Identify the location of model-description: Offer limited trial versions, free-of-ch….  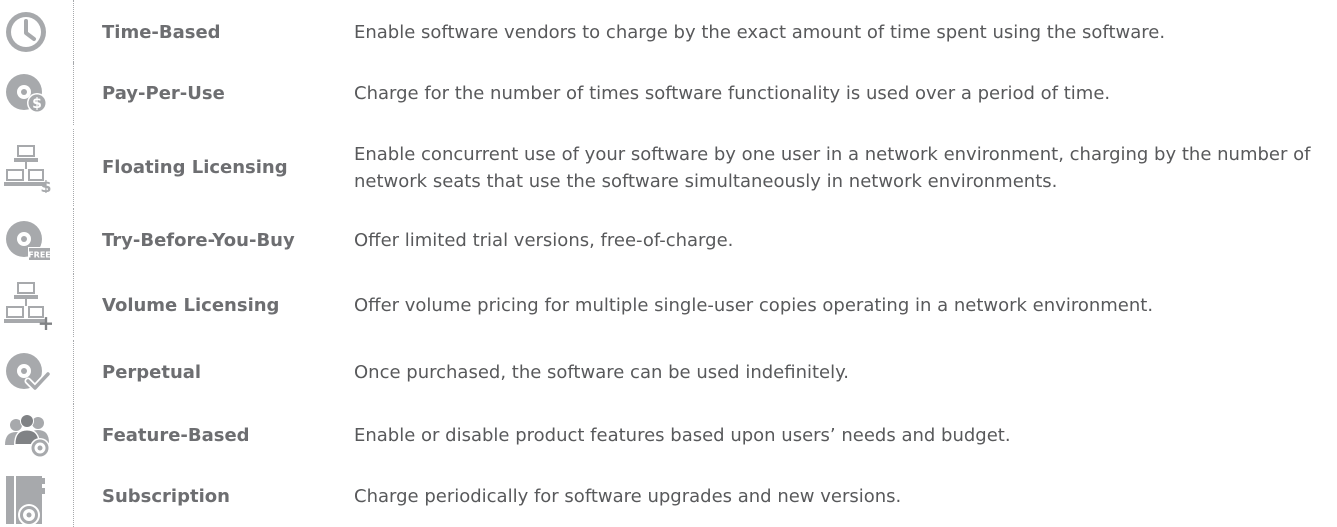
(544, 240).